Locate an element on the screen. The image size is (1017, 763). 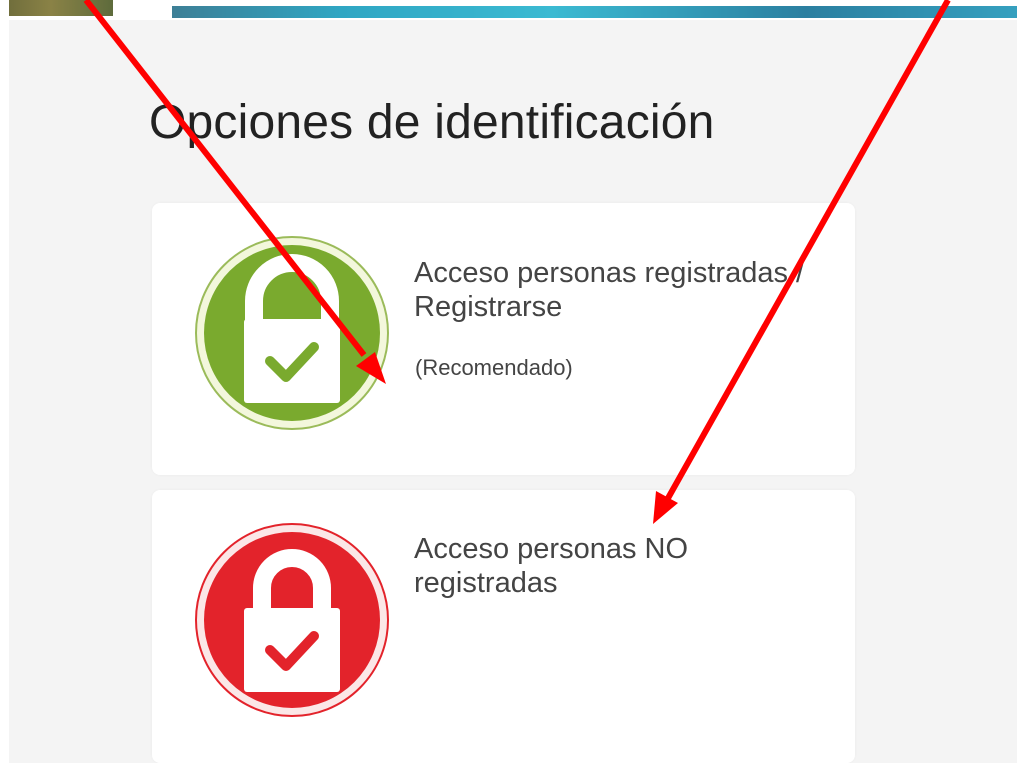
option-registered-note: (Recomendado) is located at coordinates (494, 367).